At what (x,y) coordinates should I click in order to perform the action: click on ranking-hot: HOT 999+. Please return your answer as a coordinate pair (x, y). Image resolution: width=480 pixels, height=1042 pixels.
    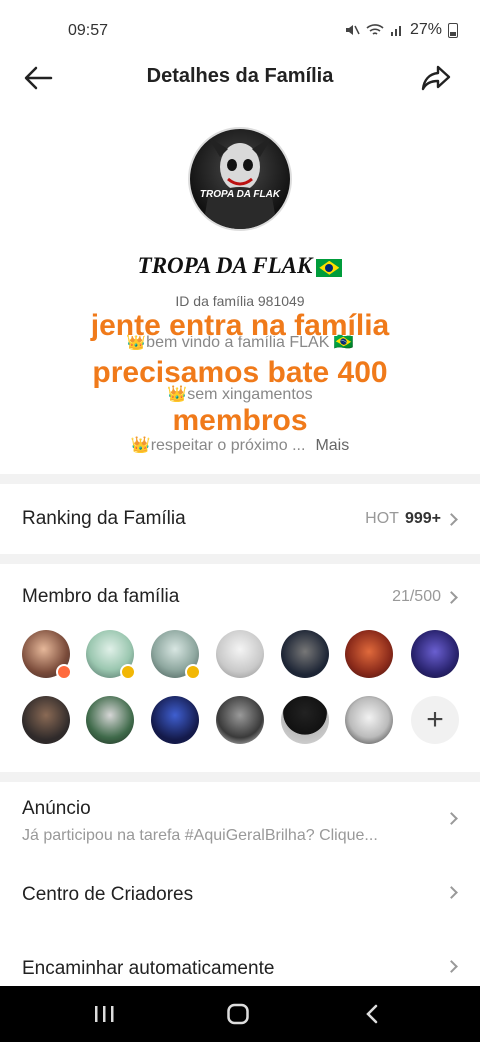
    Looking at the image, I should click on (411, 519).